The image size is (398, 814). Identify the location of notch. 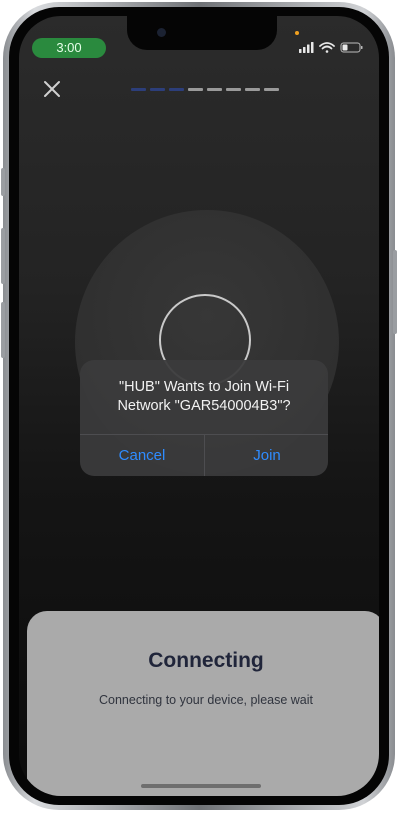
(202, 33).